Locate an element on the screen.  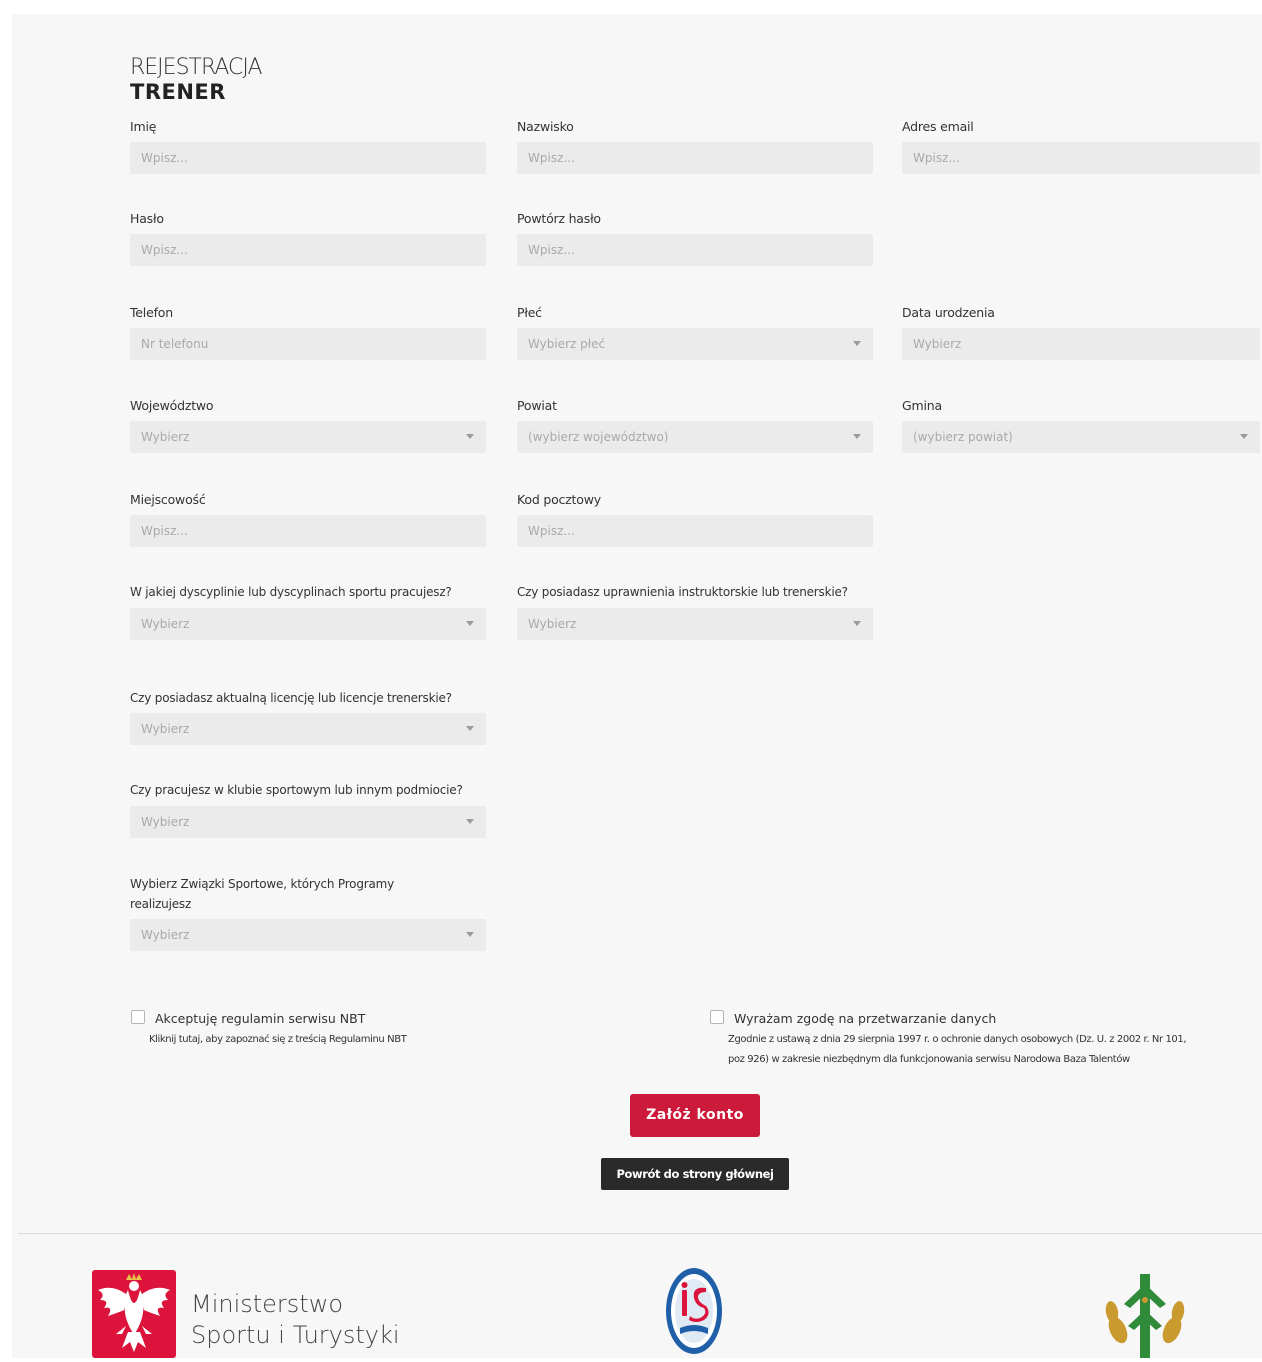
club-select-value: Wybierz is located at coordinates (165, 822).